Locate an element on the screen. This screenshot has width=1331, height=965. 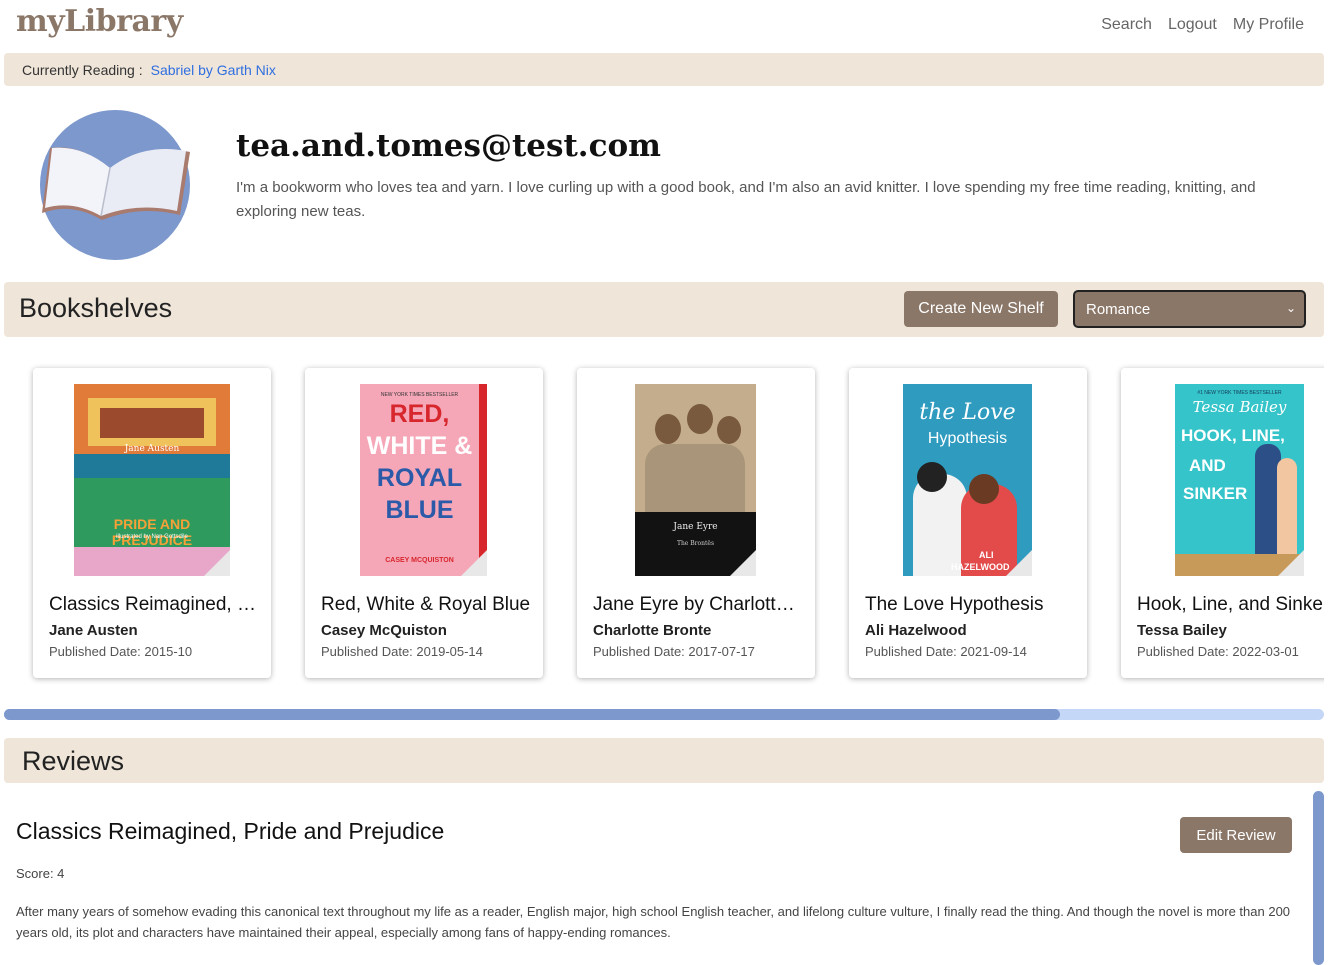
reviews-title: Reviews is located at coordinates (73, 761).